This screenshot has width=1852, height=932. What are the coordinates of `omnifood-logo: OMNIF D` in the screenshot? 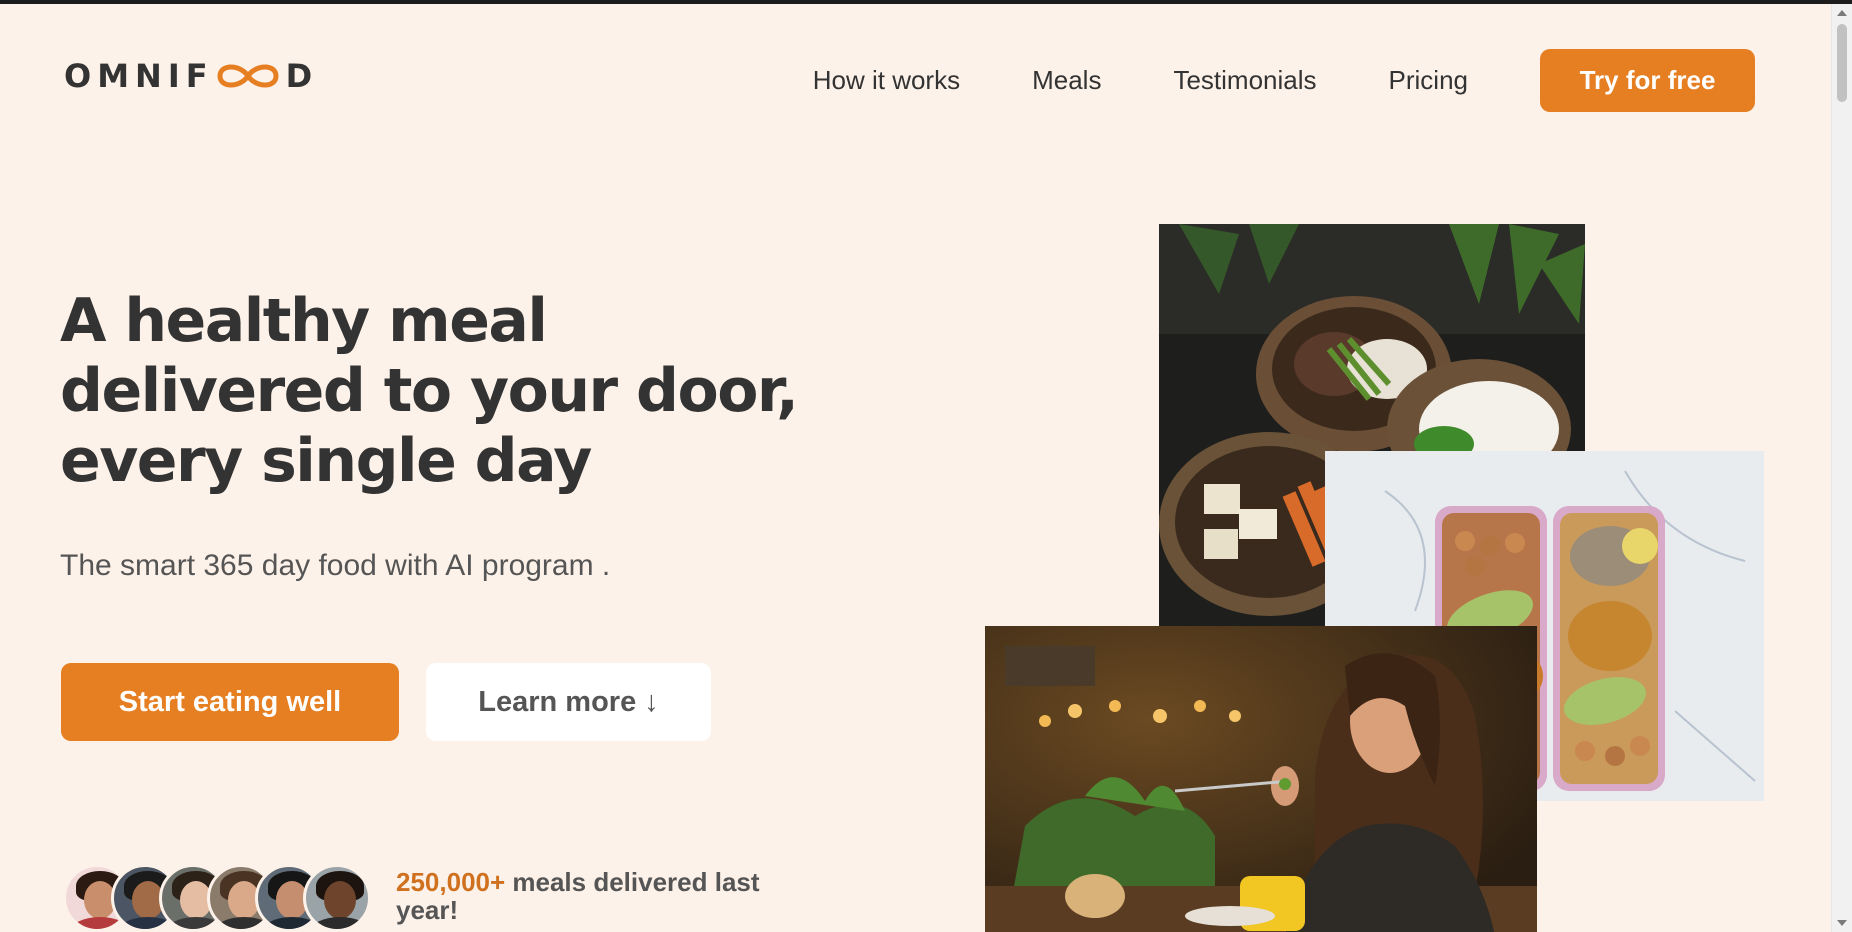 It's located at (191, 76).